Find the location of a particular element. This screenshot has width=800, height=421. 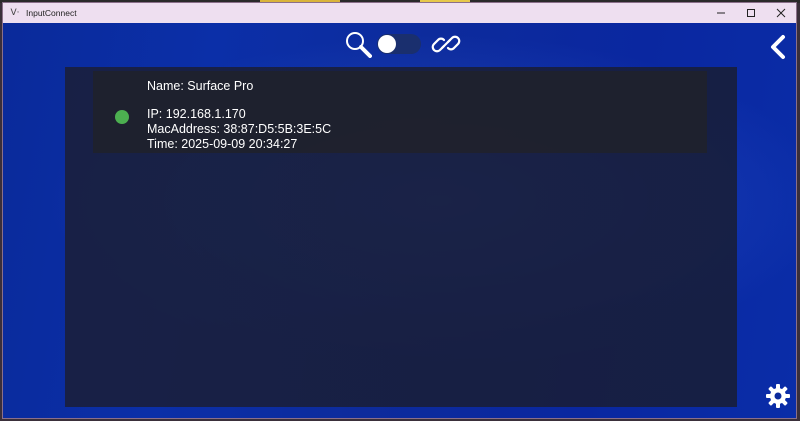

settings-button is located at coordinates (778, 396).